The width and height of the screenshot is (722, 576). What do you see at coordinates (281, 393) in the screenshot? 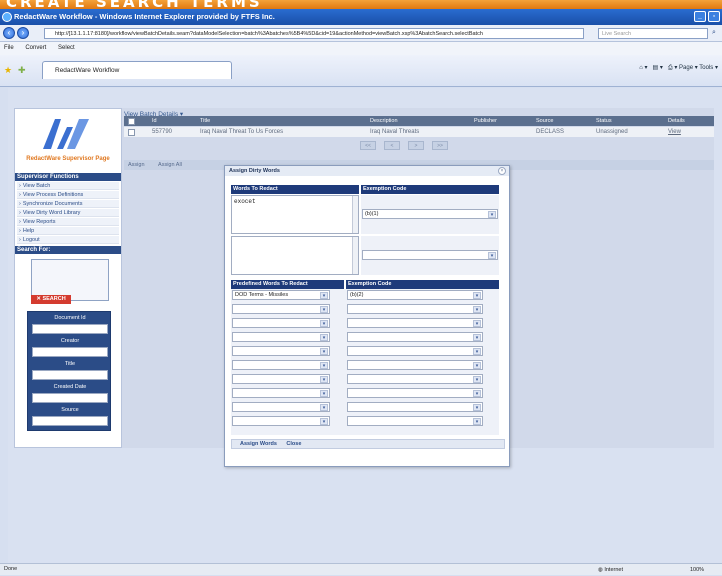
I see `predefined-select-8: ▾` at bounding box center [281, 393].